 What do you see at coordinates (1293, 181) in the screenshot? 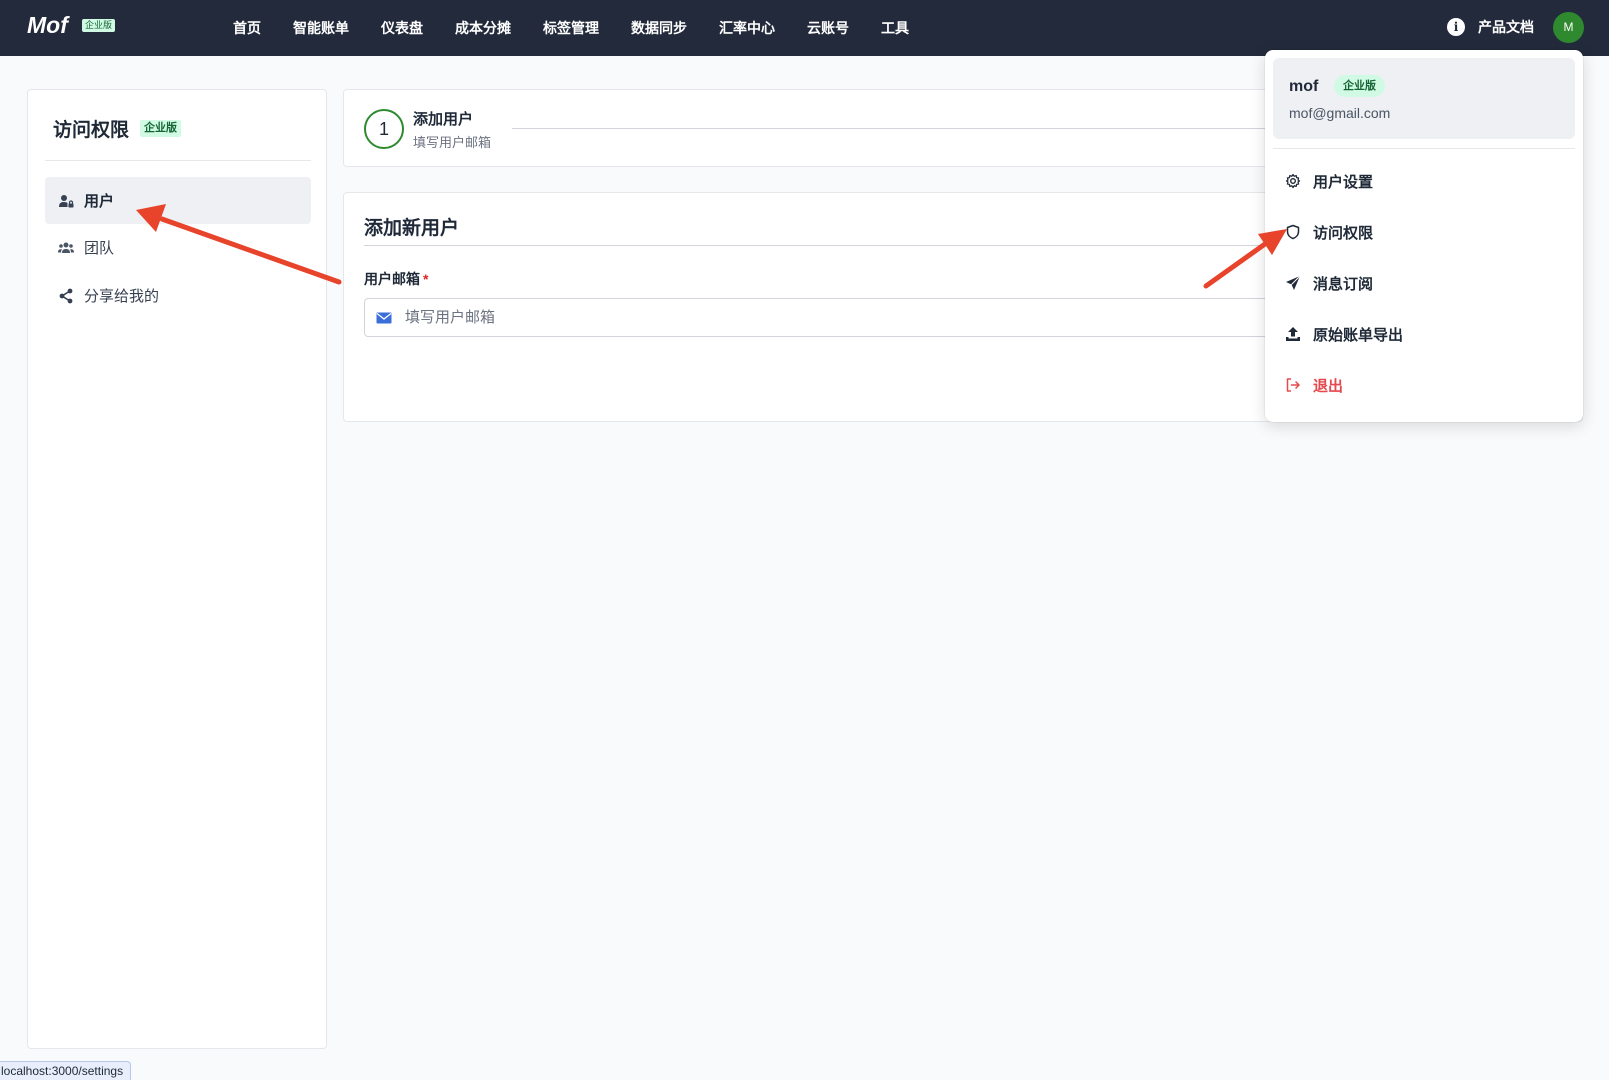
I see `gear-icon` at bounding box center [1293, 181].